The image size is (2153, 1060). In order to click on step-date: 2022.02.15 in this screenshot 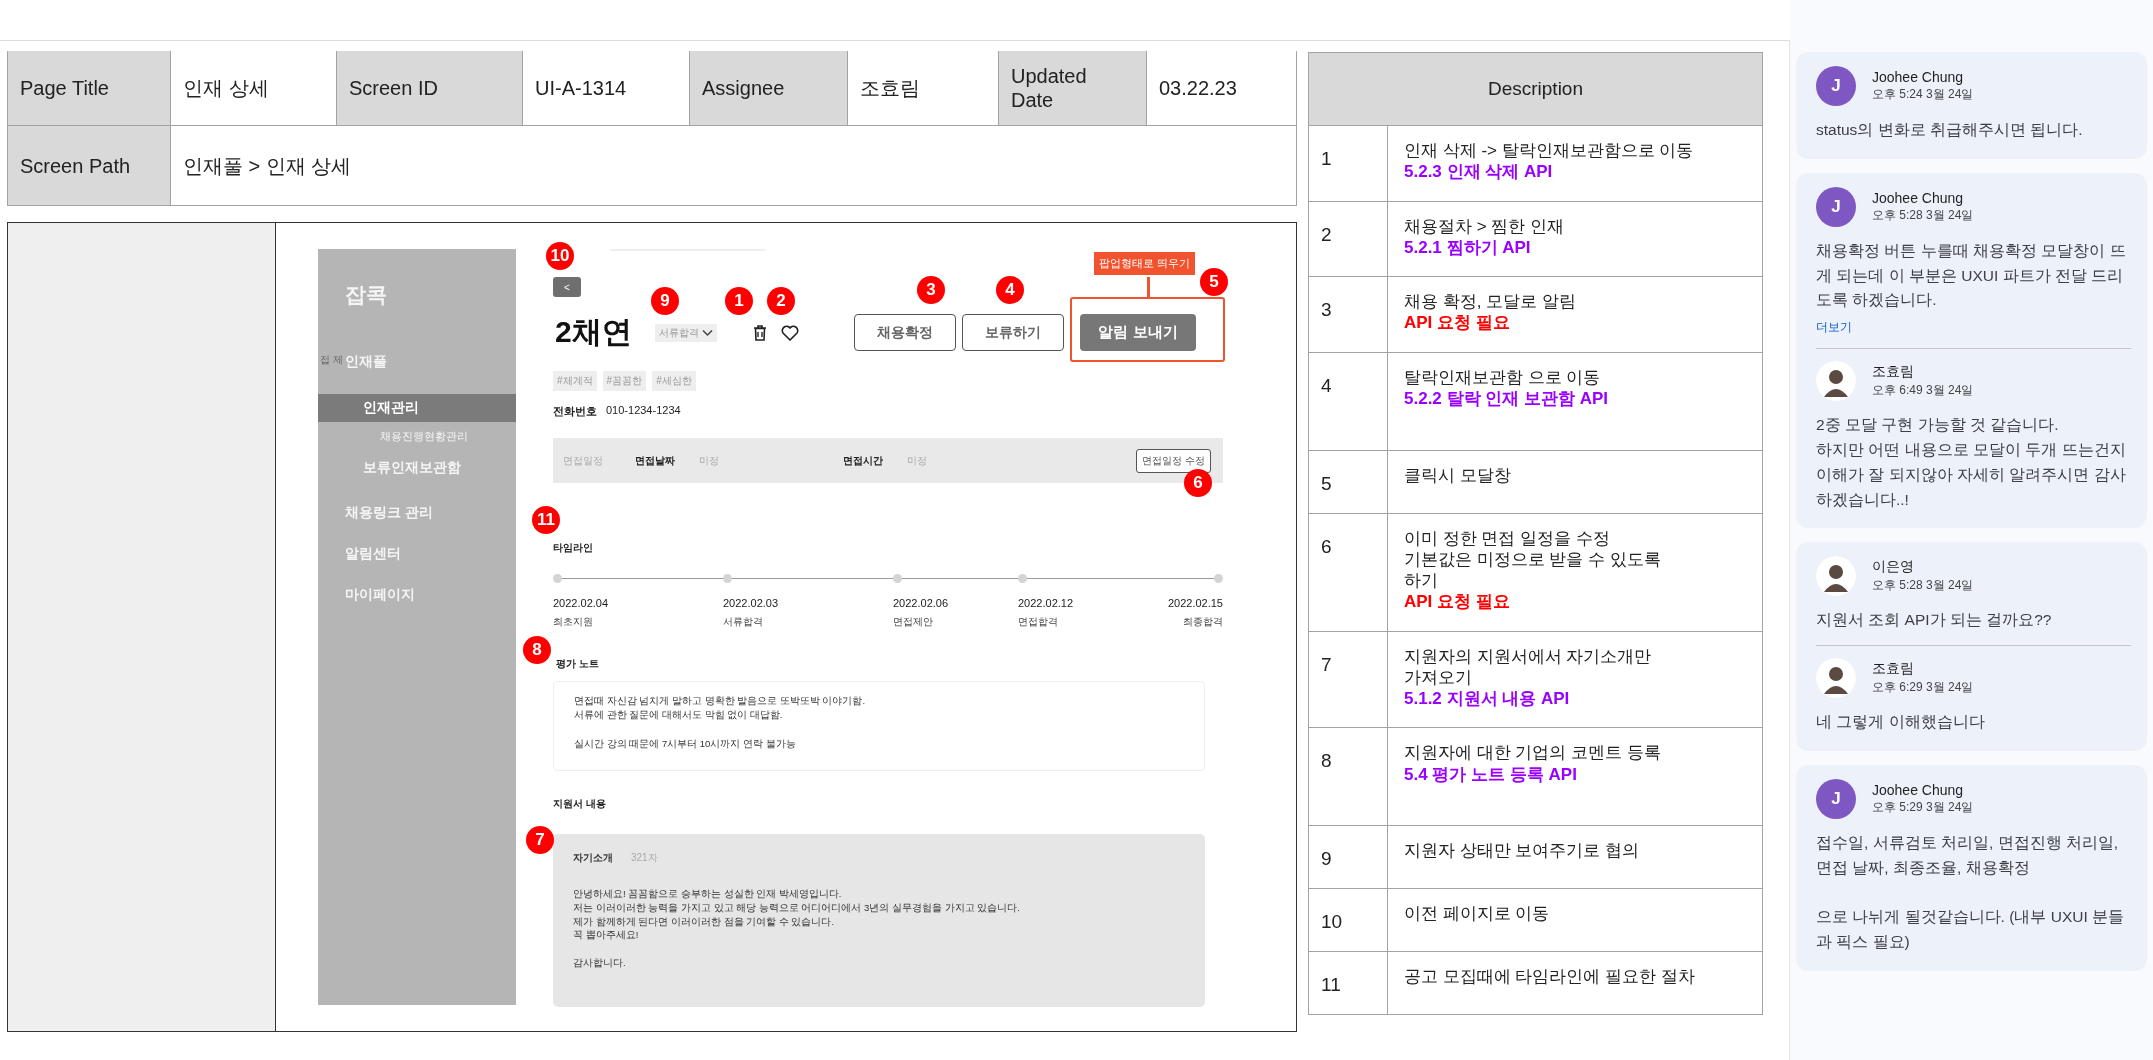, I will do `click(1195, 603)`.